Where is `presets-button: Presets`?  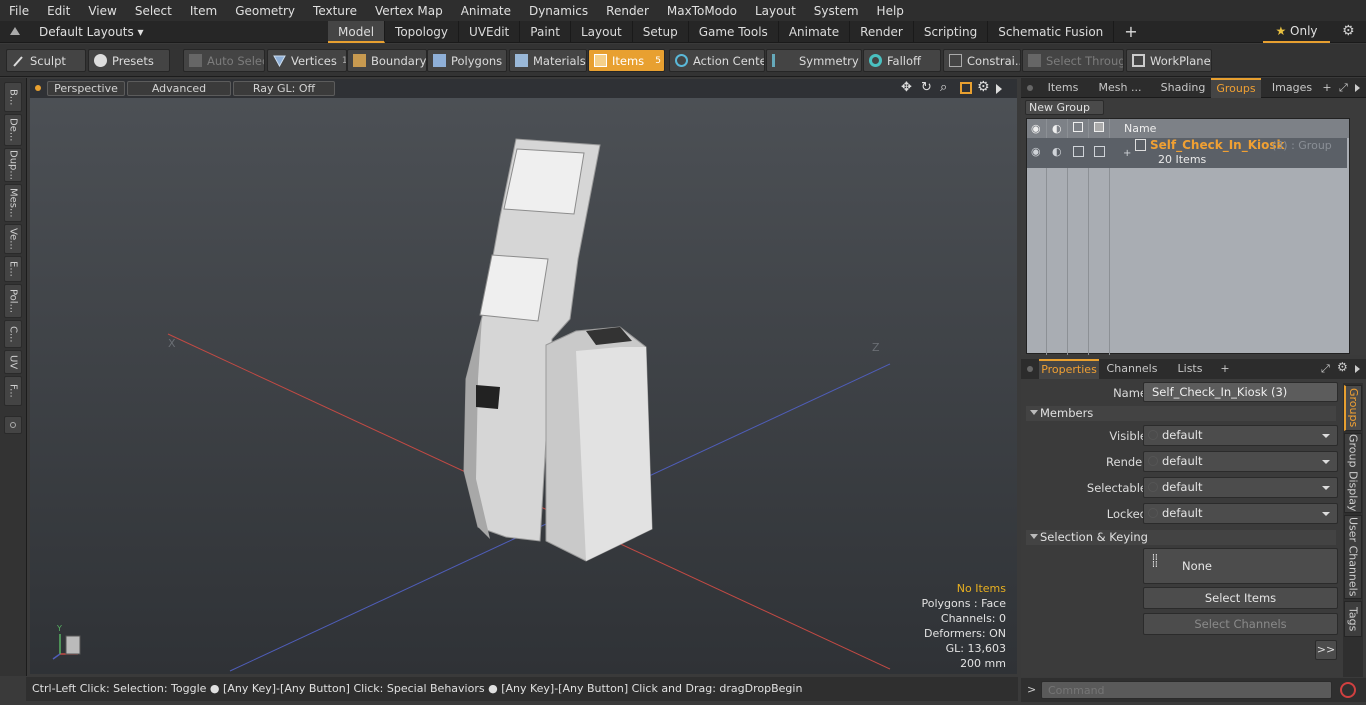 presets-button: Presets is located at coordinates (129, 60).